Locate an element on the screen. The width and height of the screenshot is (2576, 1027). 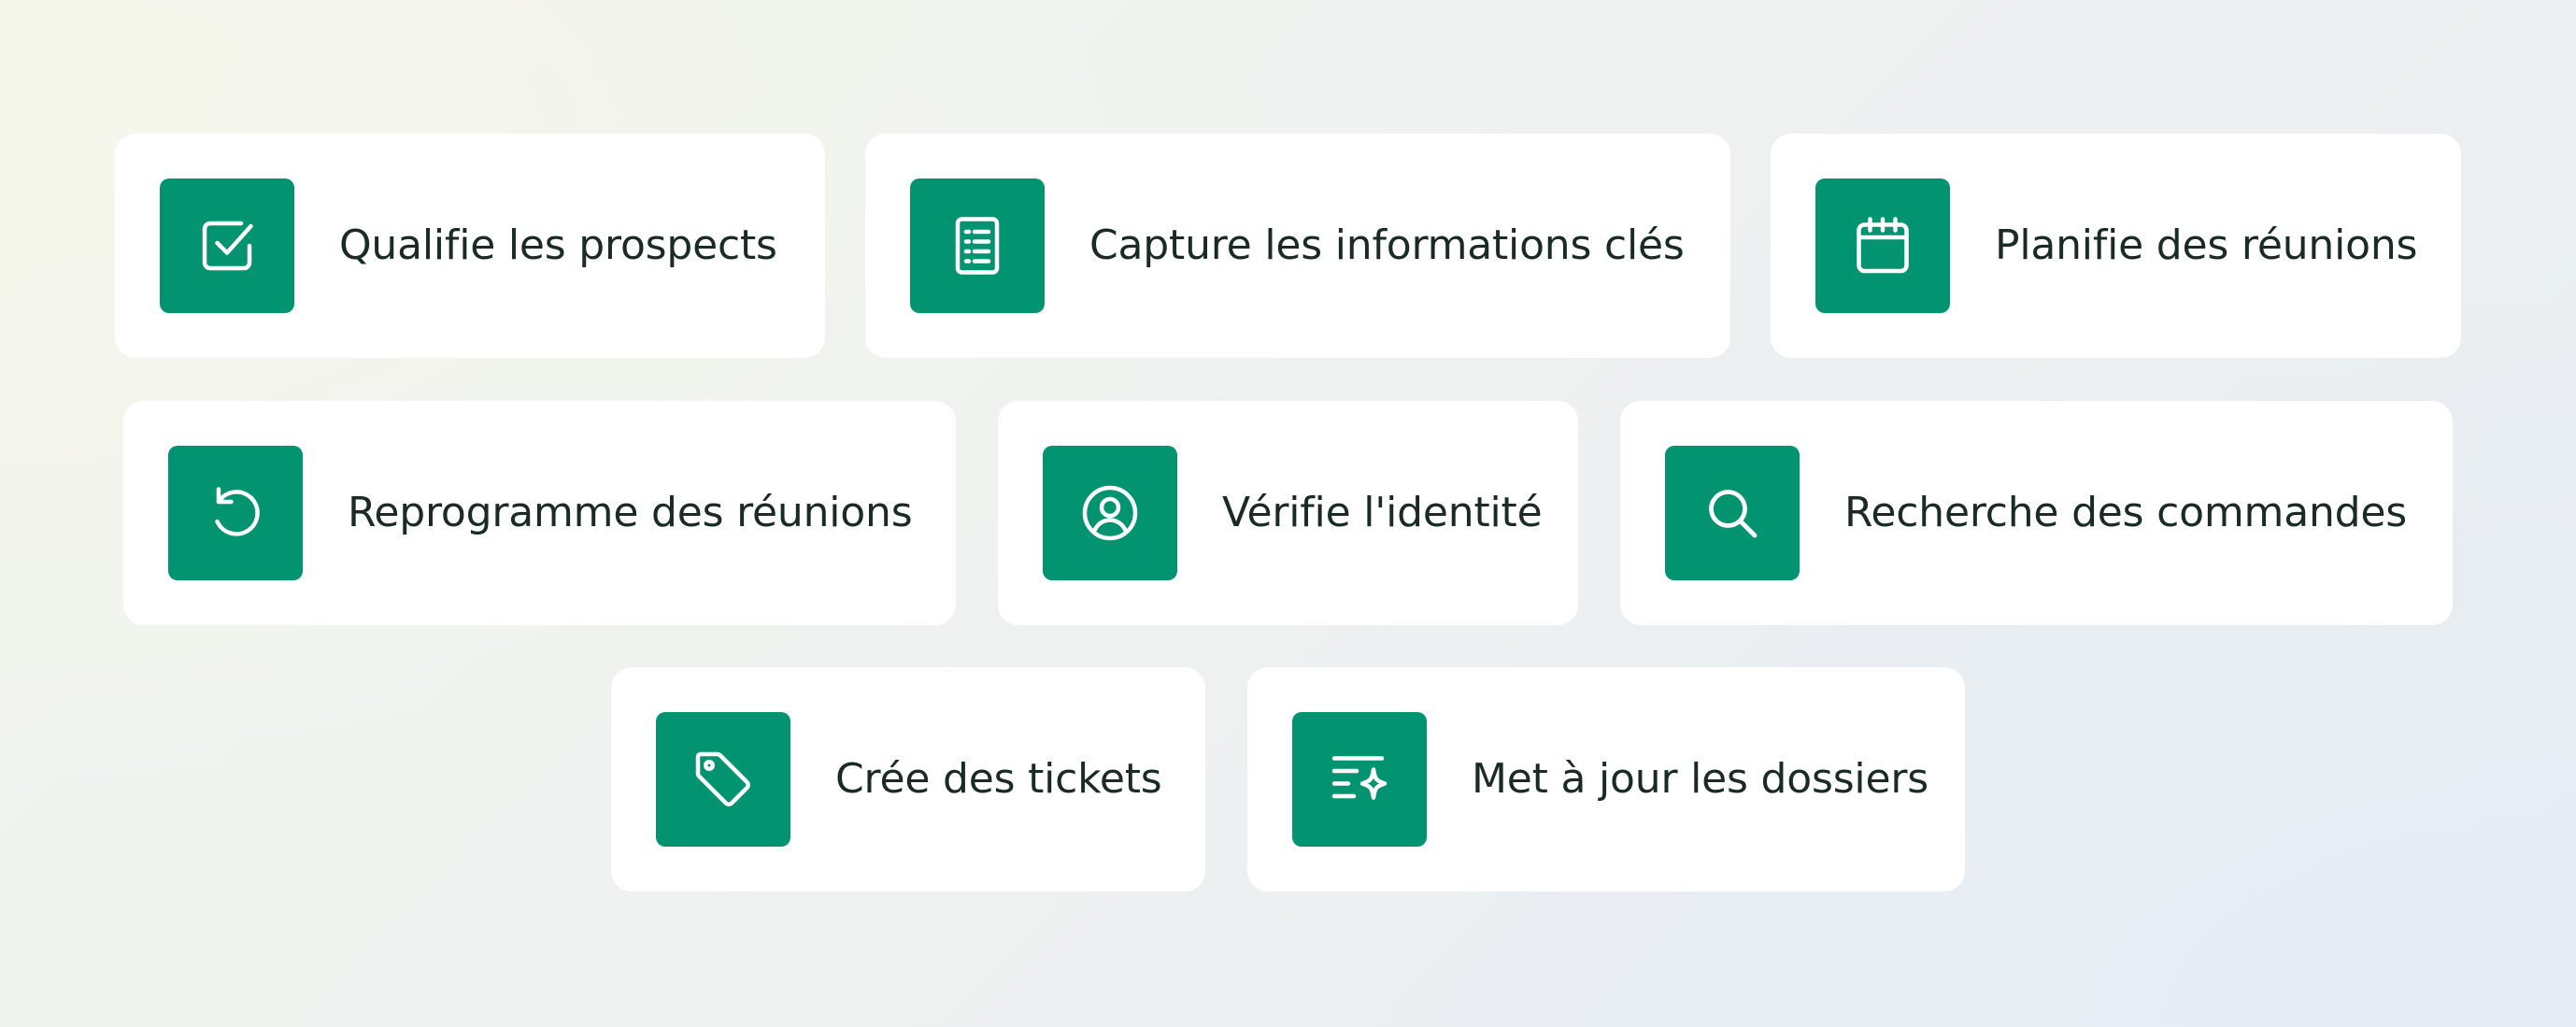
feature-label: Qualifie les prospects is located at coordinates (558, 245).